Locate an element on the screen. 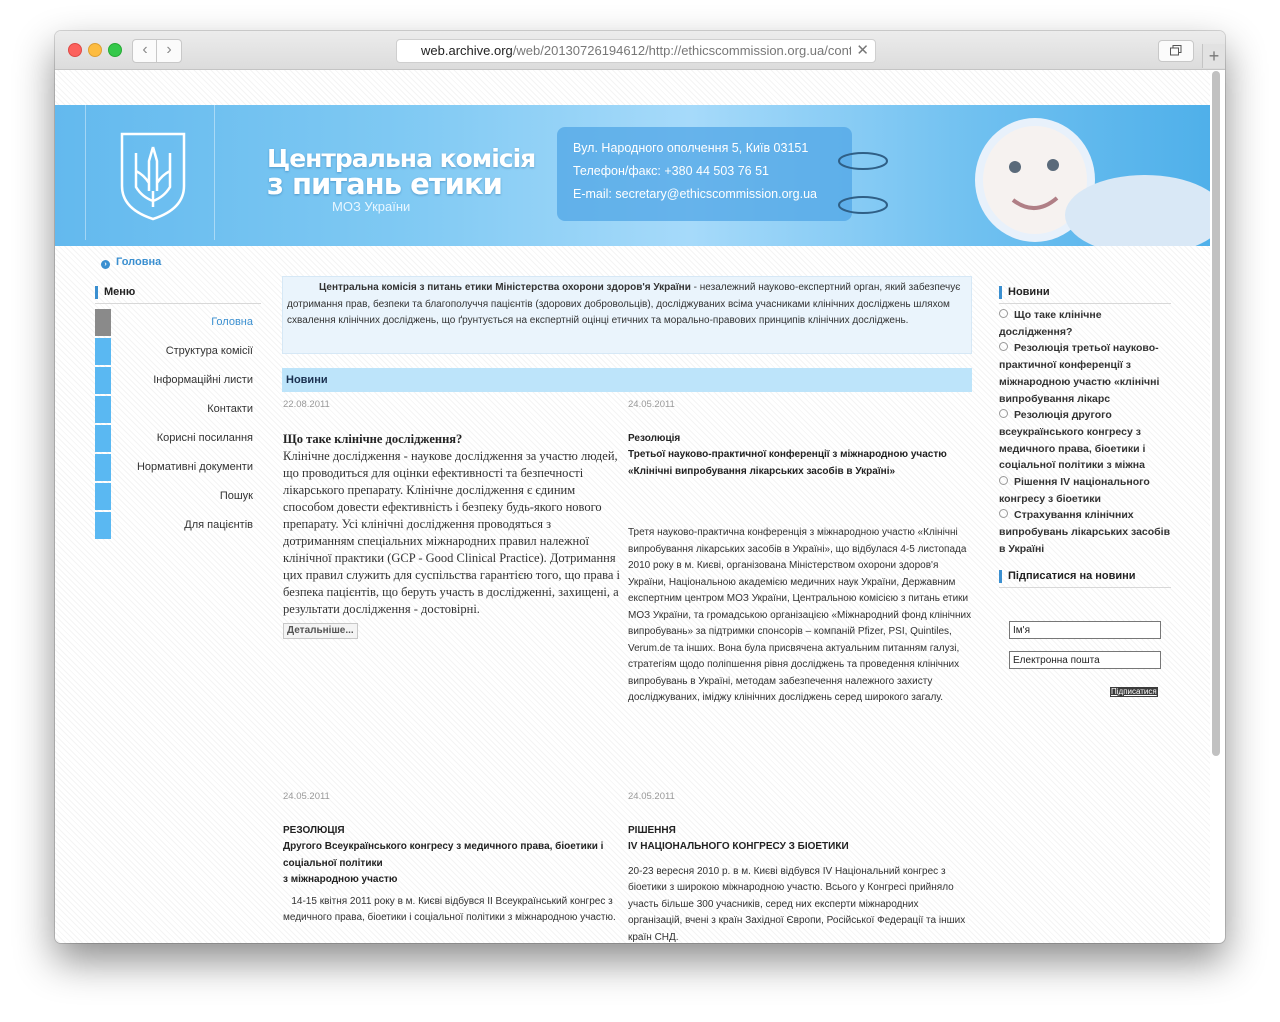  emblem-box is located at coordinates (150, 172).